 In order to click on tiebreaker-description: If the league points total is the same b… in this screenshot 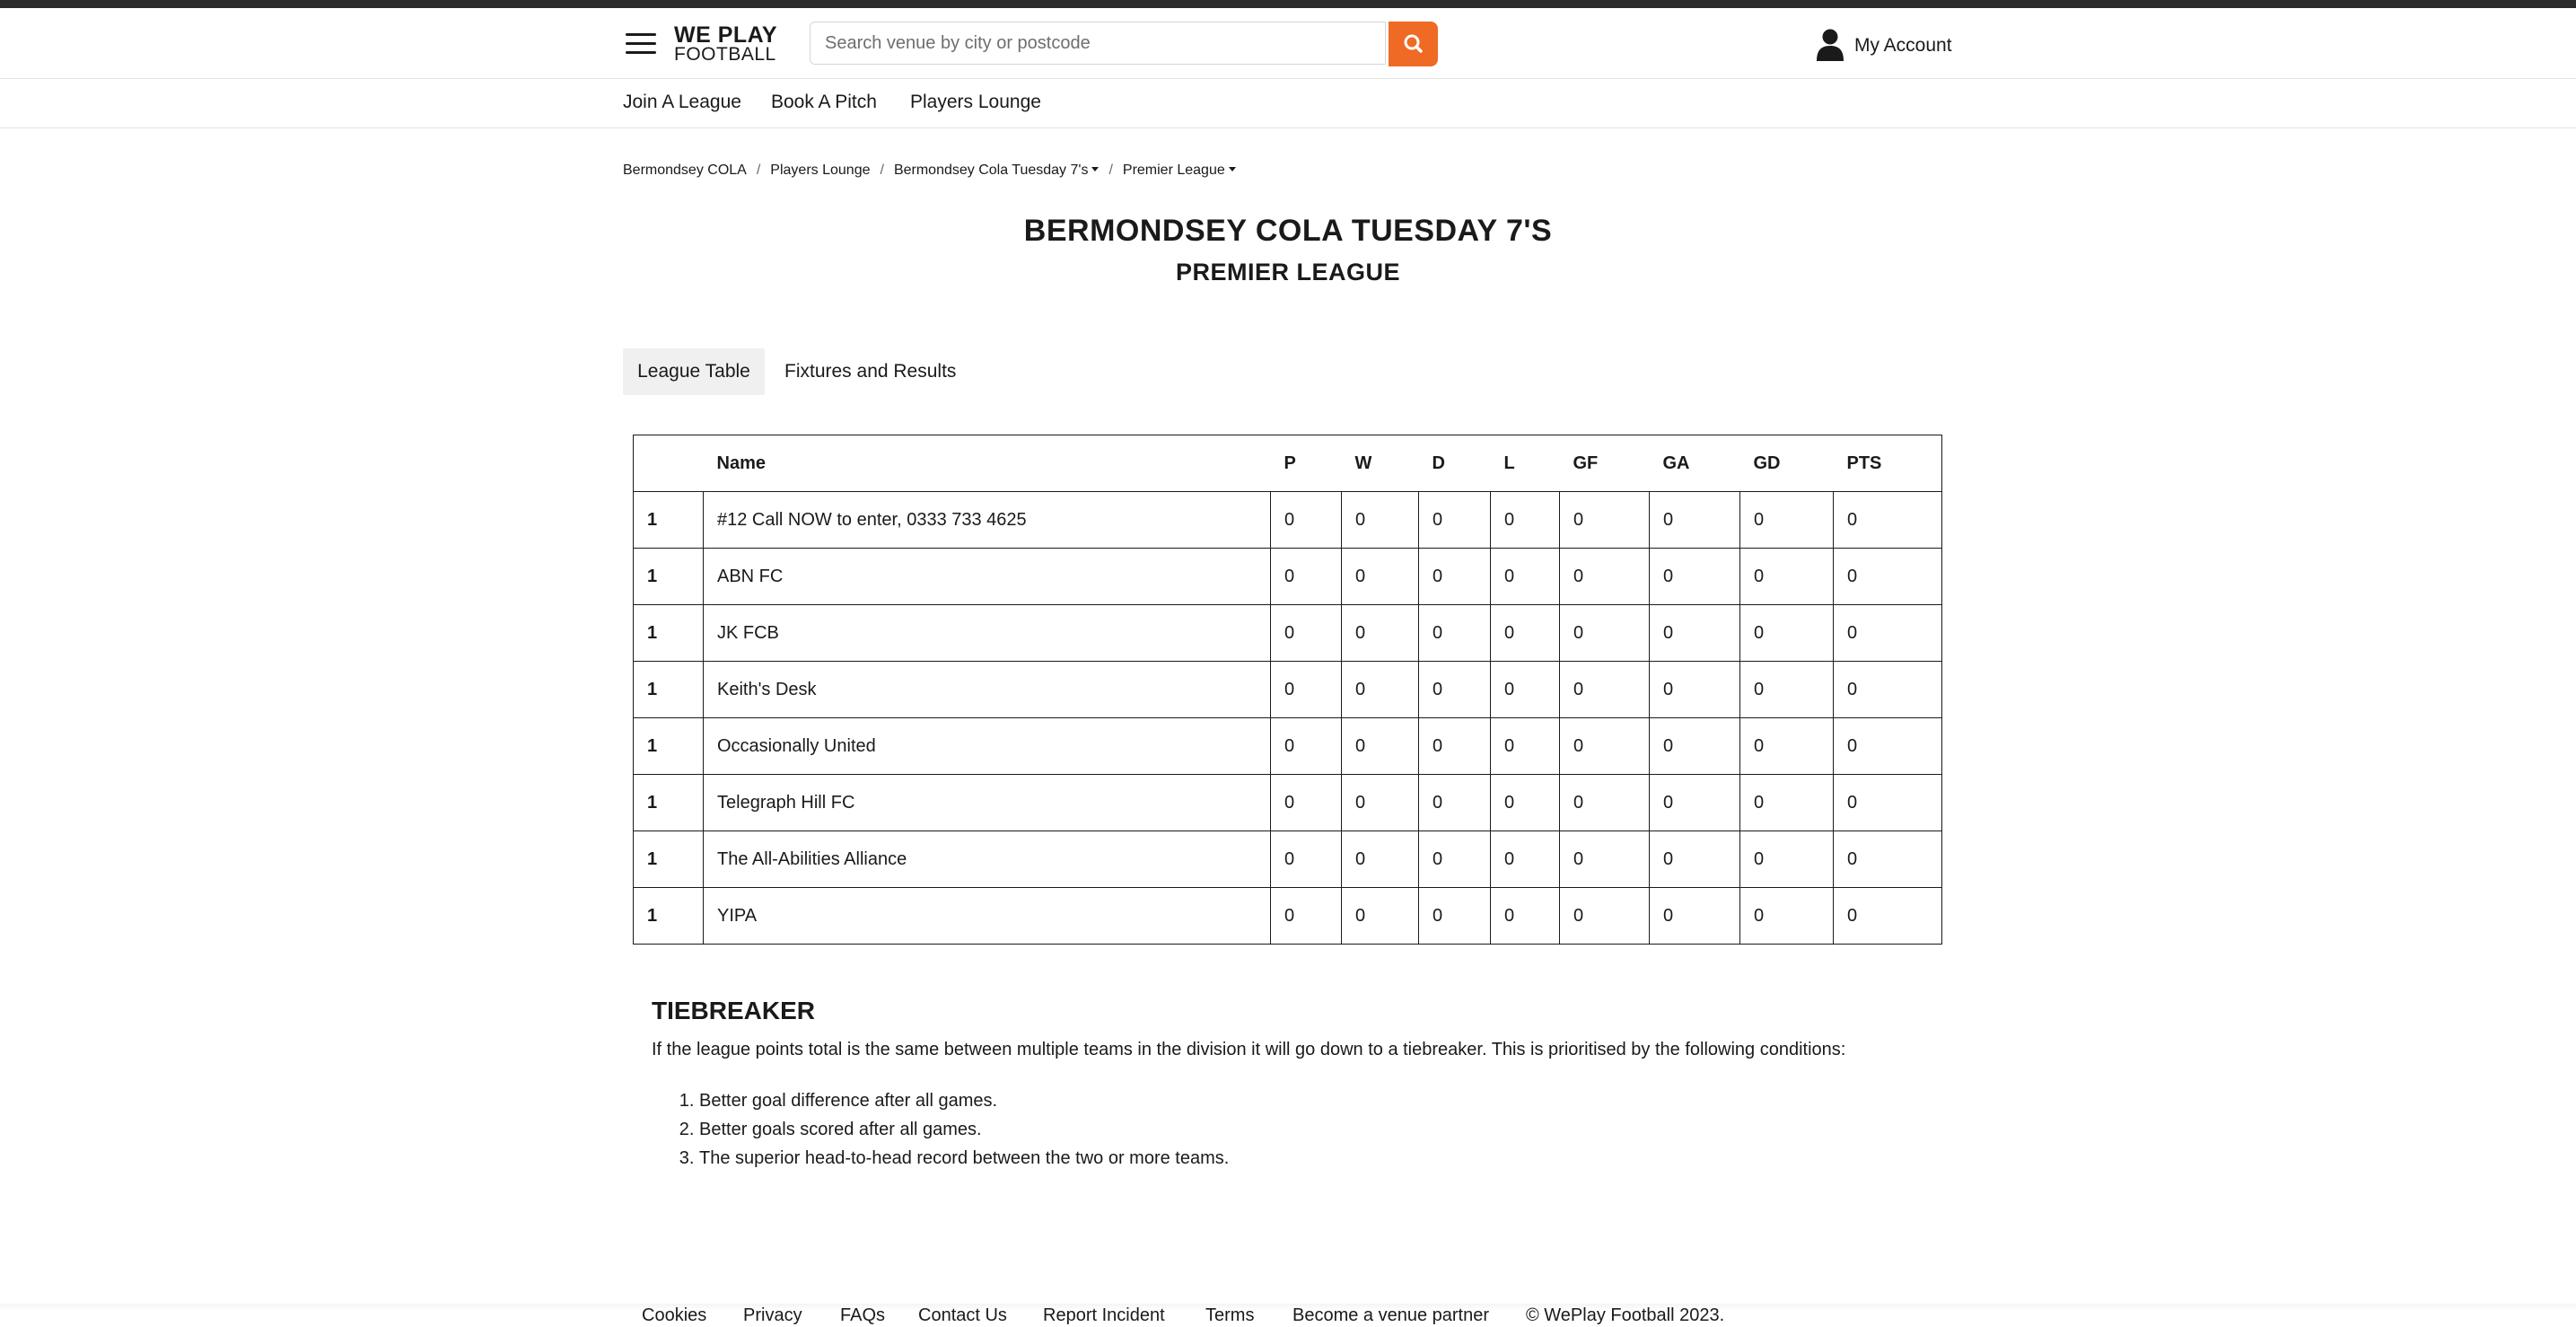, I will do `click(1249, 1049)`.